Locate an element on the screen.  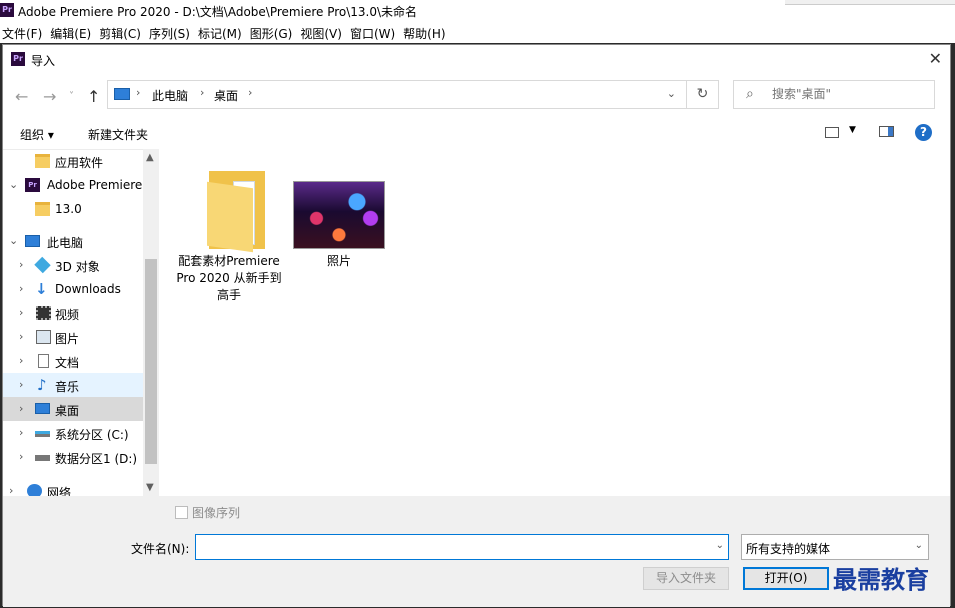
tree-item-drive-c: › 系统分区 (C:) is located at coordinates (73, 433).